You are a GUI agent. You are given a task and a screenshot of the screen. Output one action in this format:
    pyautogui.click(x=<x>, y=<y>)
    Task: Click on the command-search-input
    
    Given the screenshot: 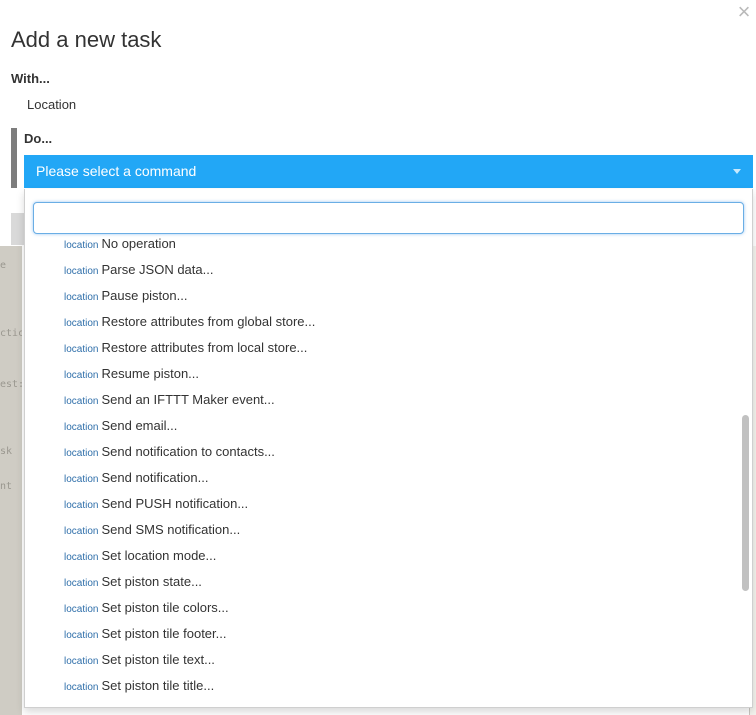 What is the action you would take?
    pyautogui.click(x=388, y=218)
    